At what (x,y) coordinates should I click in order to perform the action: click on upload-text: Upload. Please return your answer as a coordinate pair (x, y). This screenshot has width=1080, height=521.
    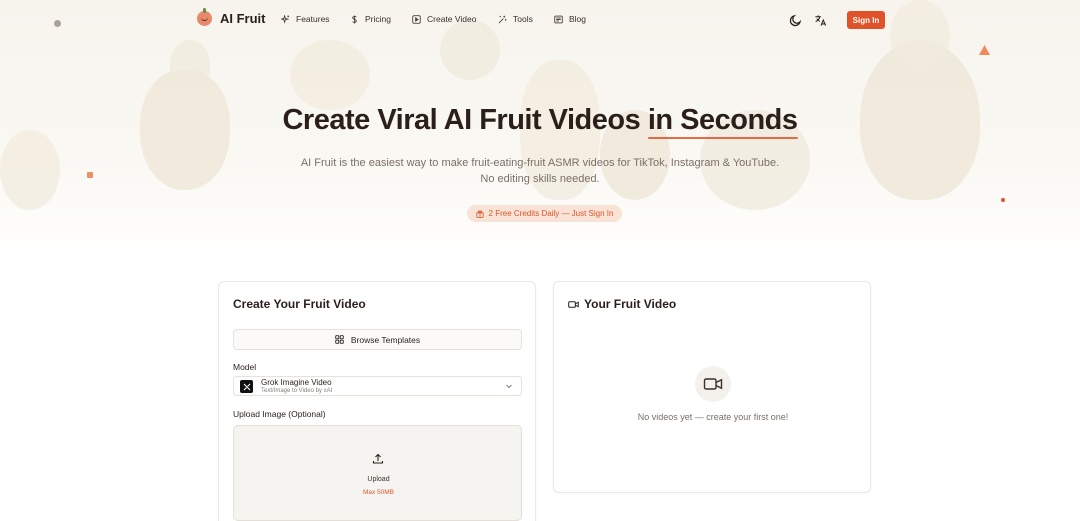
    Looking at the image, I should click on (378, 479).